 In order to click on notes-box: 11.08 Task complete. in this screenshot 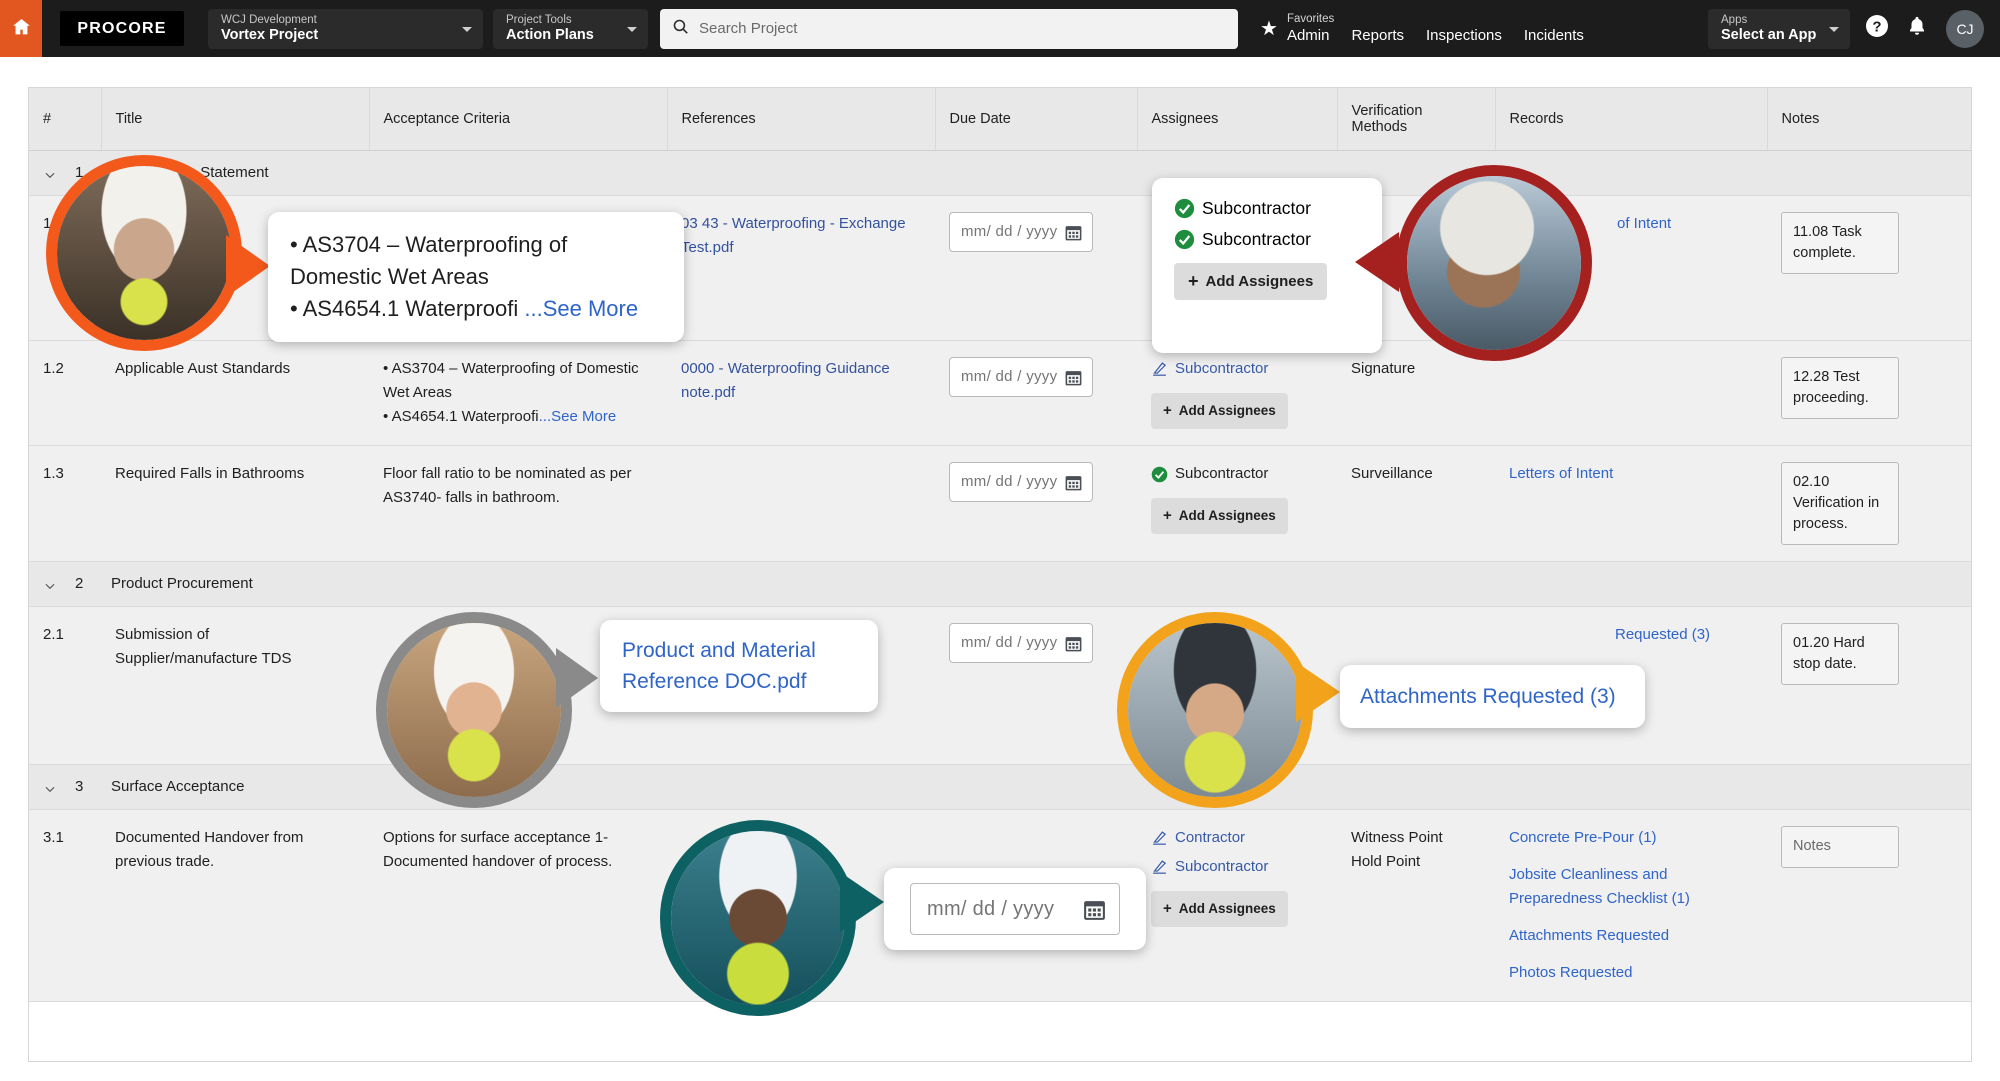, I will do `click(1840, 243)`.